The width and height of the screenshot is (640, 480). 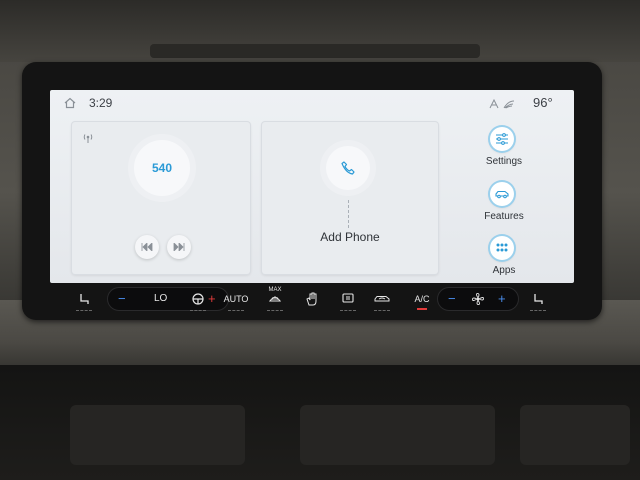 What do you see at coordinates (504, 152) in the screenshot?
I see `settings-button: Settings` at bounding box center [504, 152].